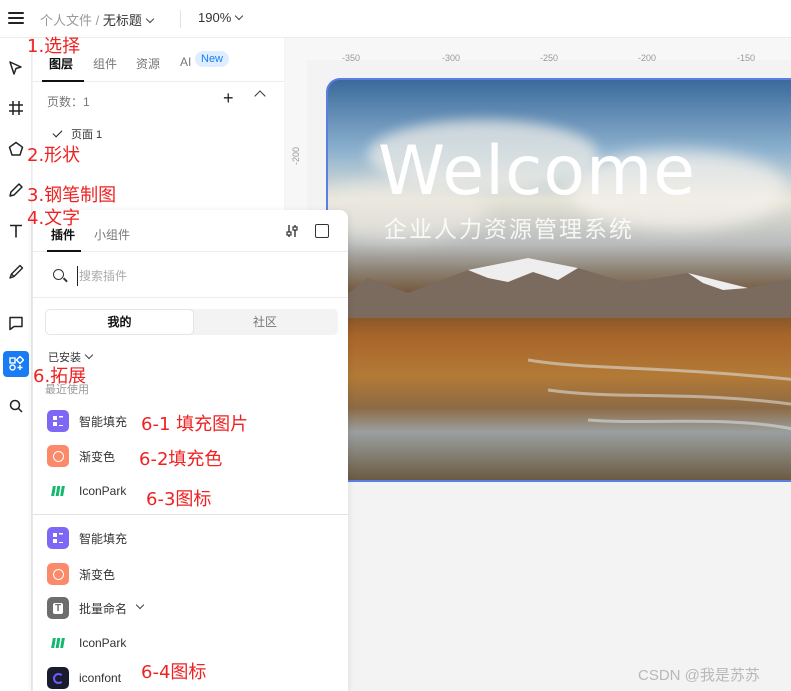 The width and height of the screenshot is (791, 691). I want to click on annotation-shape: 2.形状, so click(54, 155).